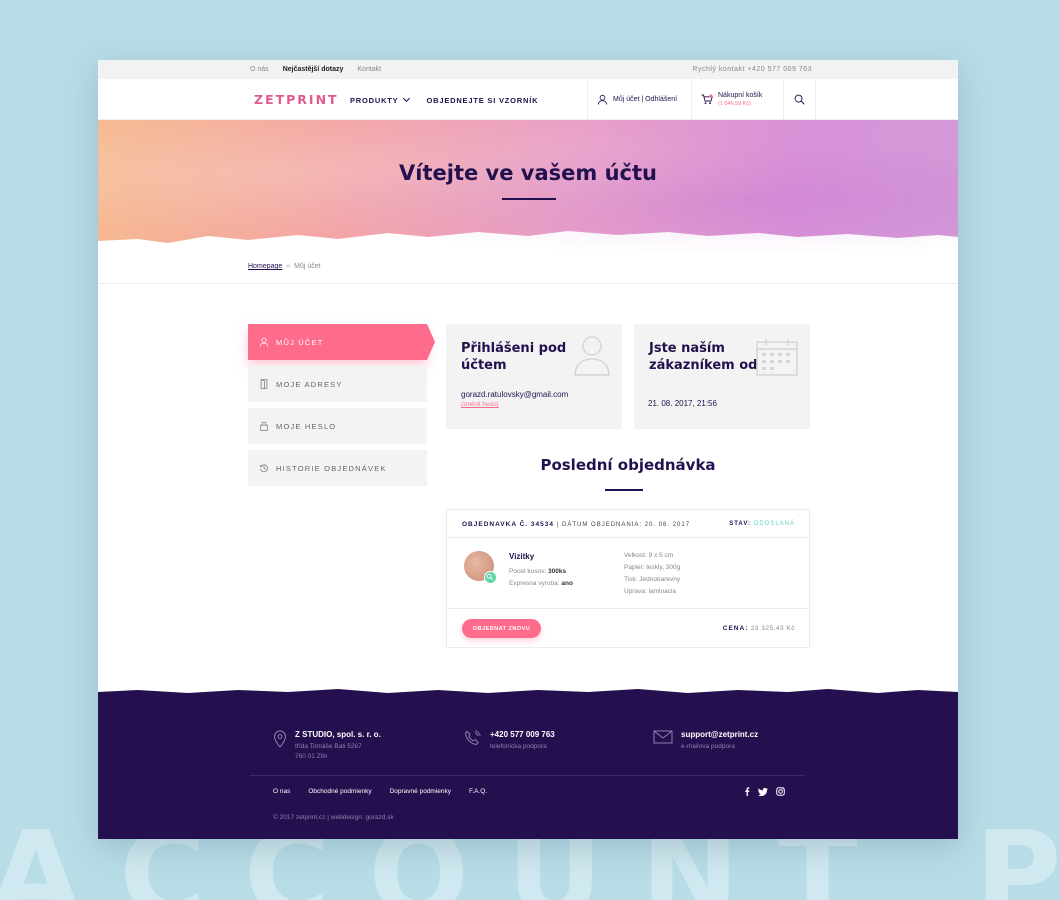 The height and width of the screenshot is (900, 1060). Describe the element at coordinates (509, 741) in the screenshot. I see `footer-phone: +420 577 009 763 telefonicka podpora` at that location.